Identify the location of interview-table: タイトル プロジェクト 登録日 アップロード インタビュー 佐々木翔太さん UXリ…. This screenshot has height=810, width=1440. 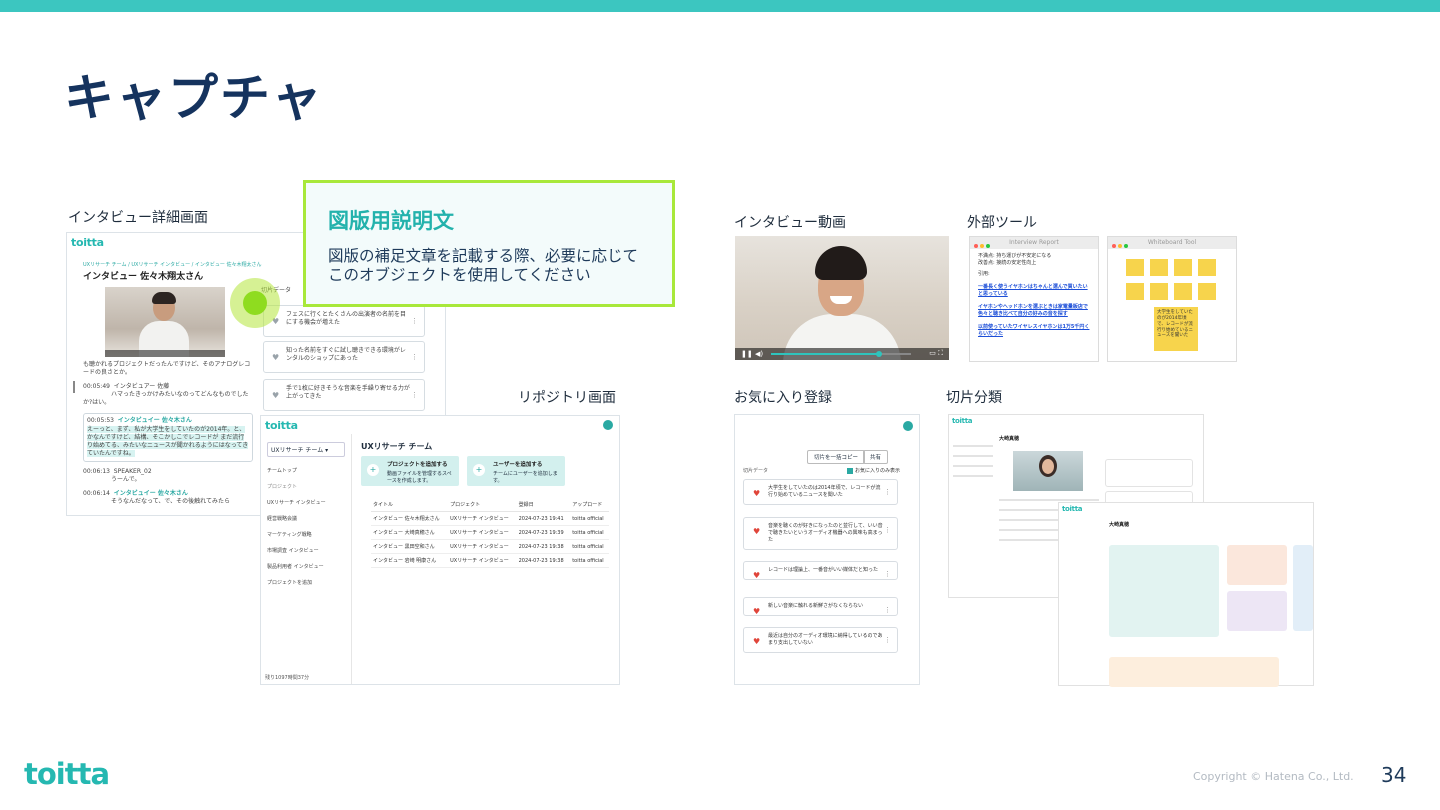
(490, 533).